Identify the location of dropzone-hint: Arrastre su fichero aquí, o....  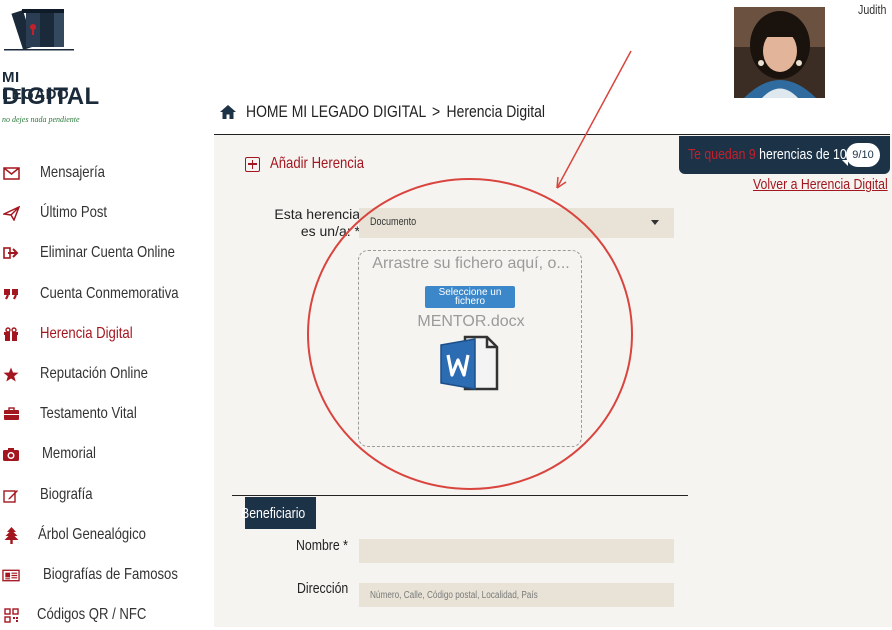
(471, 263).